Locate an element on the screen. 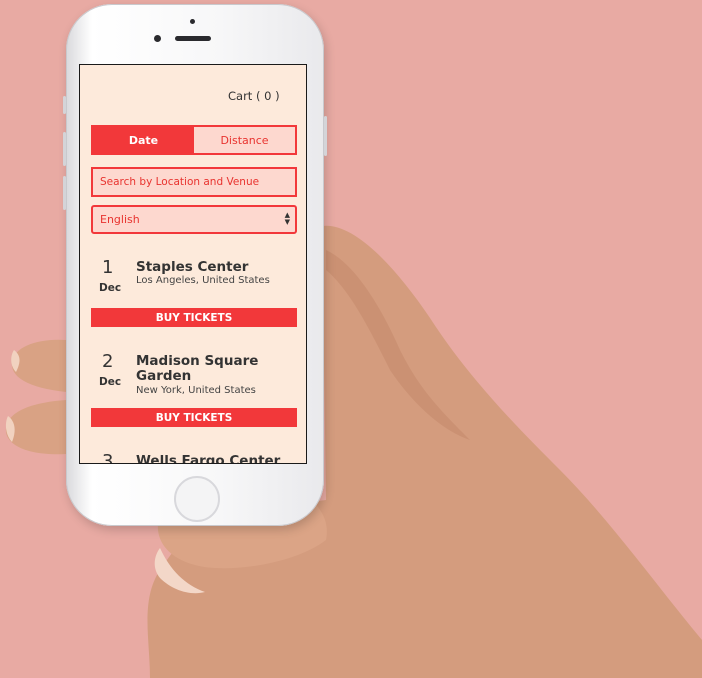  event-venue: Staples Center is located at coordinates (192, 267).